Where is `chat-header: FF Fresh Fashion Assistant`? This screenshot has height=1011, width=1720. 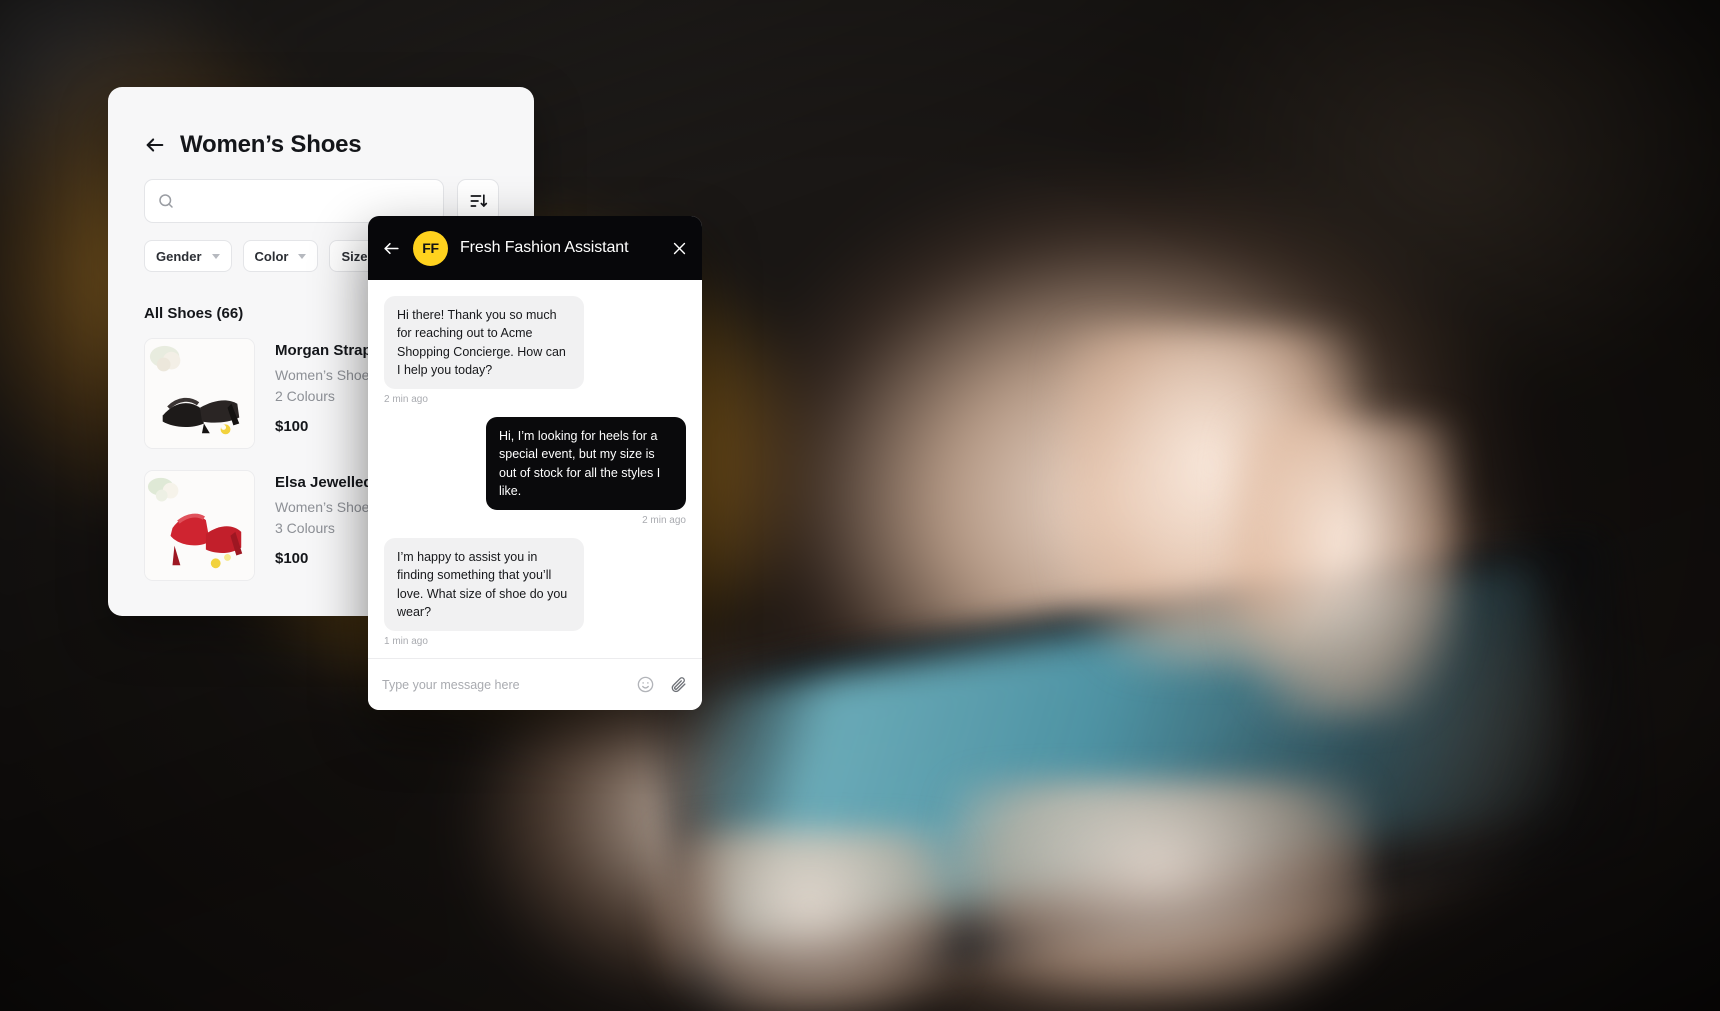 chat-header: FF Fresh Fashion Assistant is located at coordinates (535, 248).